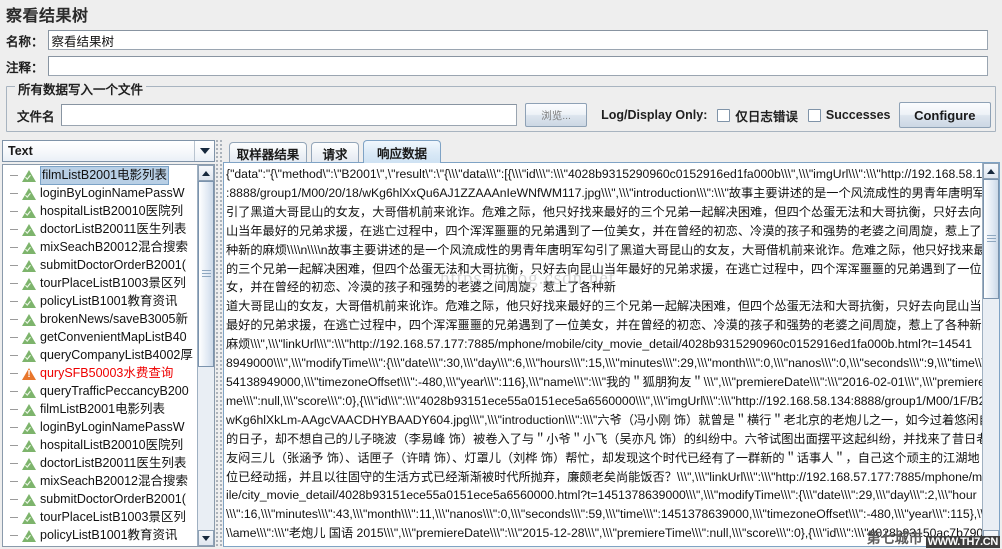 The height and width of the screenshot is (549, 1002). I want to click on tree-node-label: tourPlaceListB1003景区列, so click(113, 282).